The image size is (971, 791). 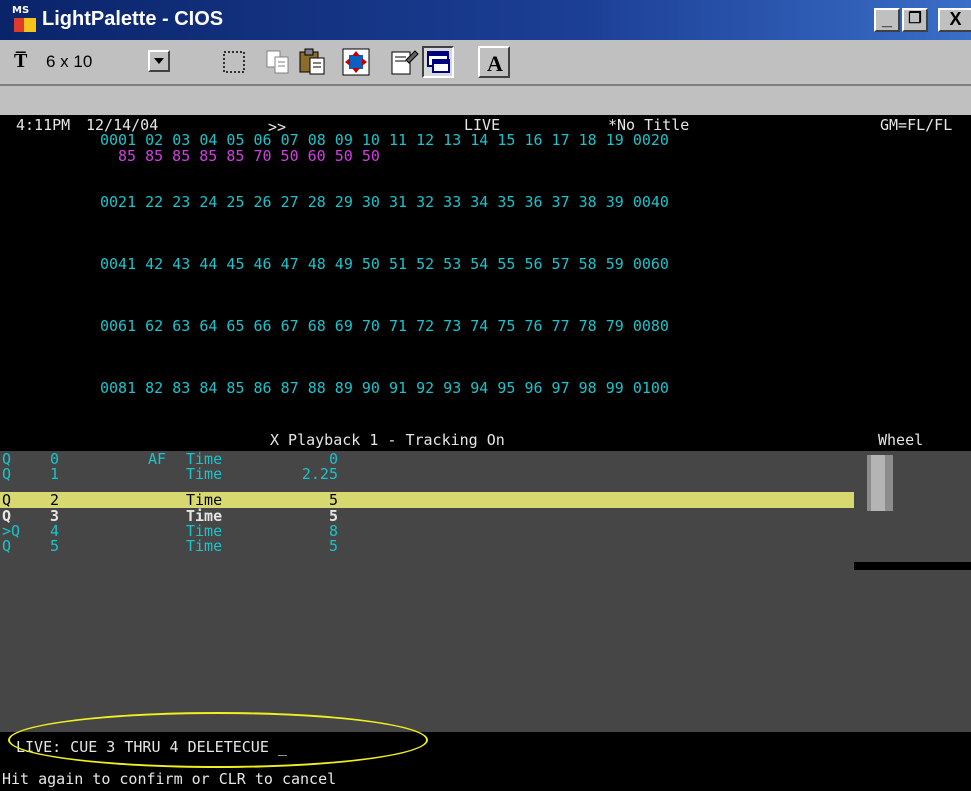 I want to click on cue-row: Q 3 Time 5, so click(x=427, y=516).